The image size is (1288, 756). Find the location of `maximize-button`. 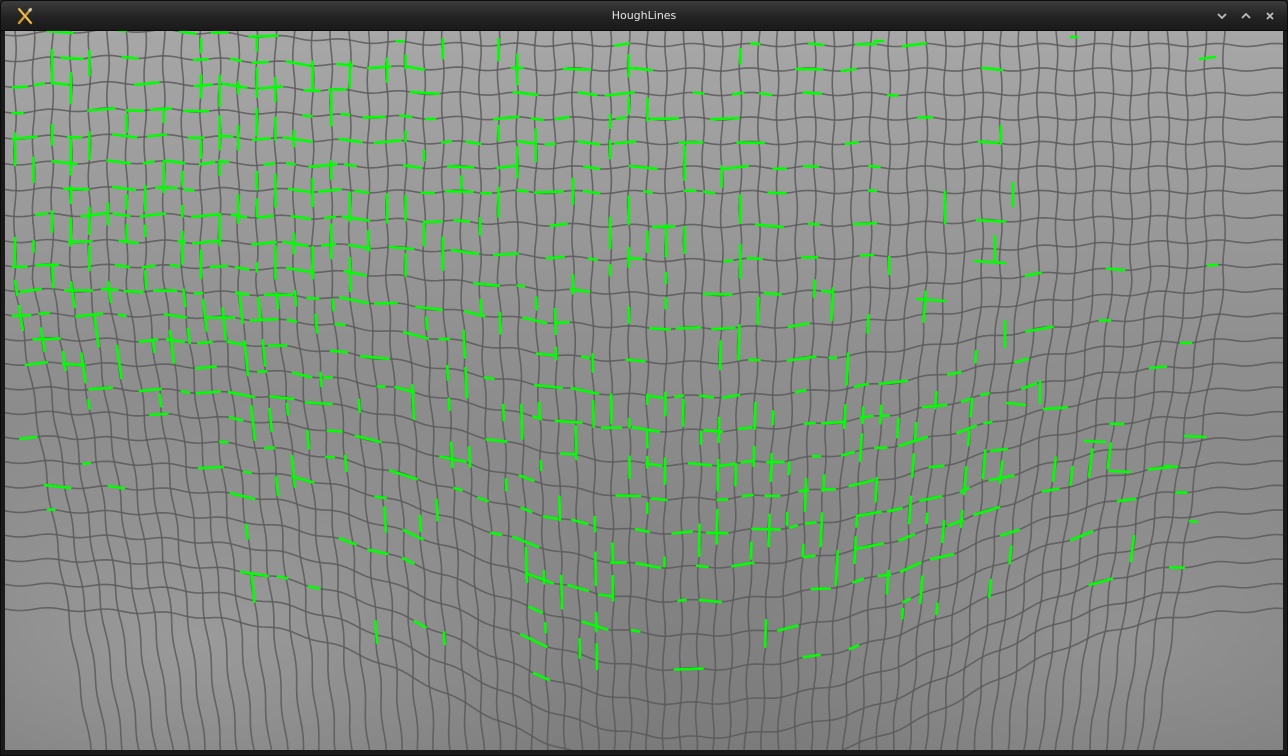

maximize-button is located at coordinates (1246, 15).